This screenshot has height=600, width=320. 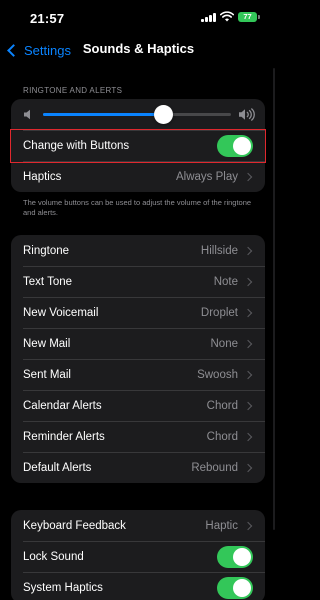 I want to click on back-chevron-icon, so click(x=13, y=50).